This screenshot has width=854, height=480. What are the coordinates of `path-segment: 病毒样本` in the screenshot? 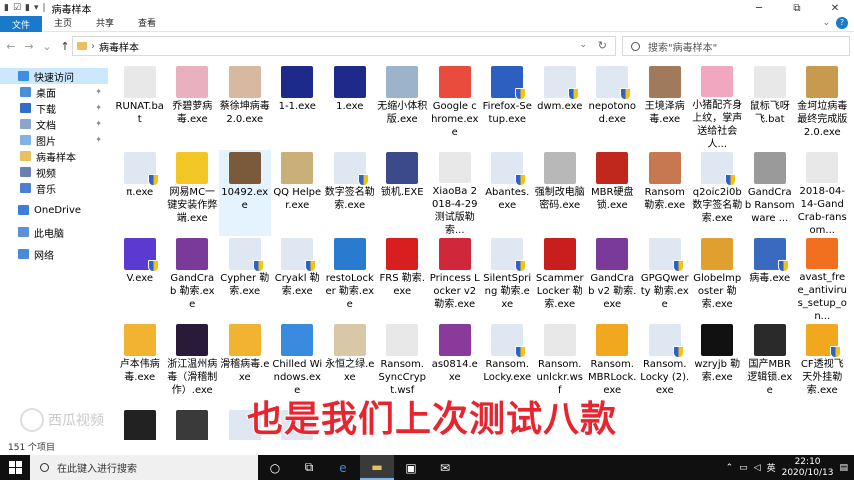 It's located at (119, 46).